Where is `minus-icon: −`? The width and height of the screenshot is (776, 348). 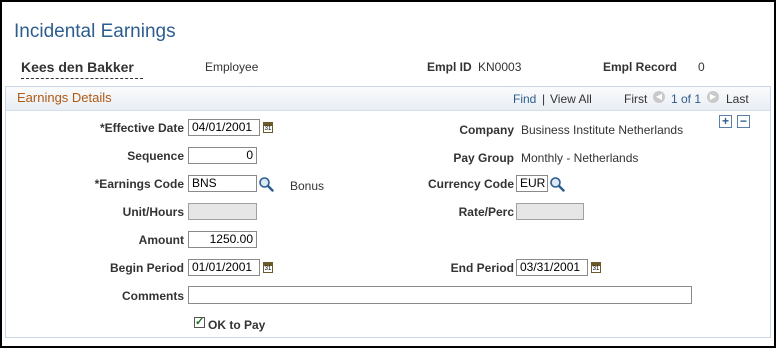
minus-icon: − is located at coordinates (743, 121).